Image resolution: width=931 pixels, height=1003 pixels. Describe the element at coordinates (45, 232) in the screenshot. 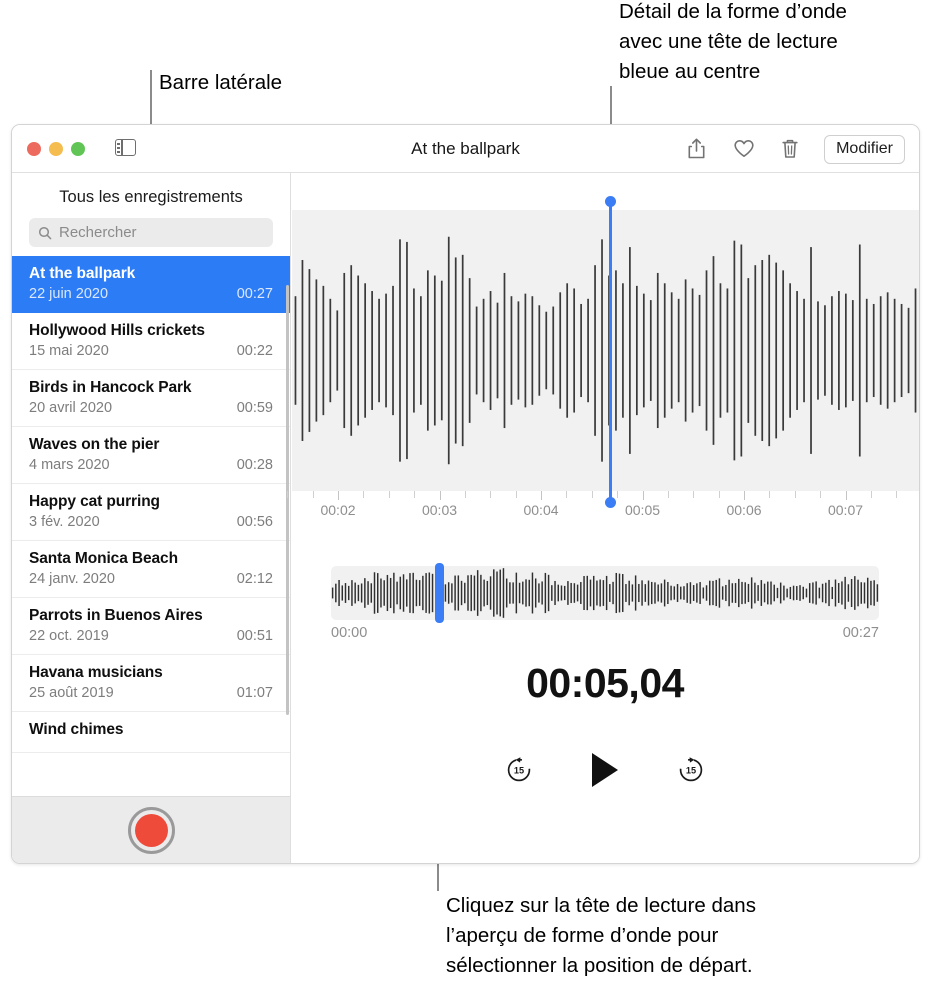

I see `search-icon` at that location.